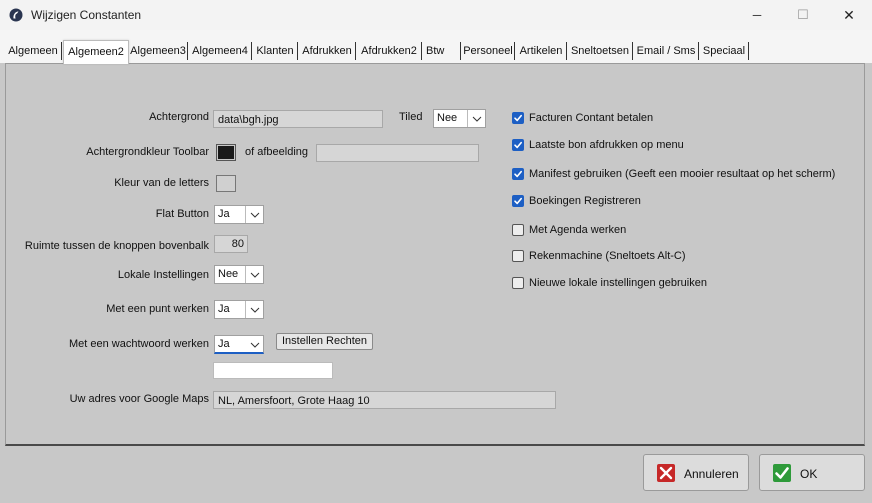 The width and height of the screenshot is (872, 503). What do you see at coordinates (436, 15) in the screenshot?
I see `title-bar: Wijzigen Constanten ─ ☐ ✕` at bounding box center [436, 15].